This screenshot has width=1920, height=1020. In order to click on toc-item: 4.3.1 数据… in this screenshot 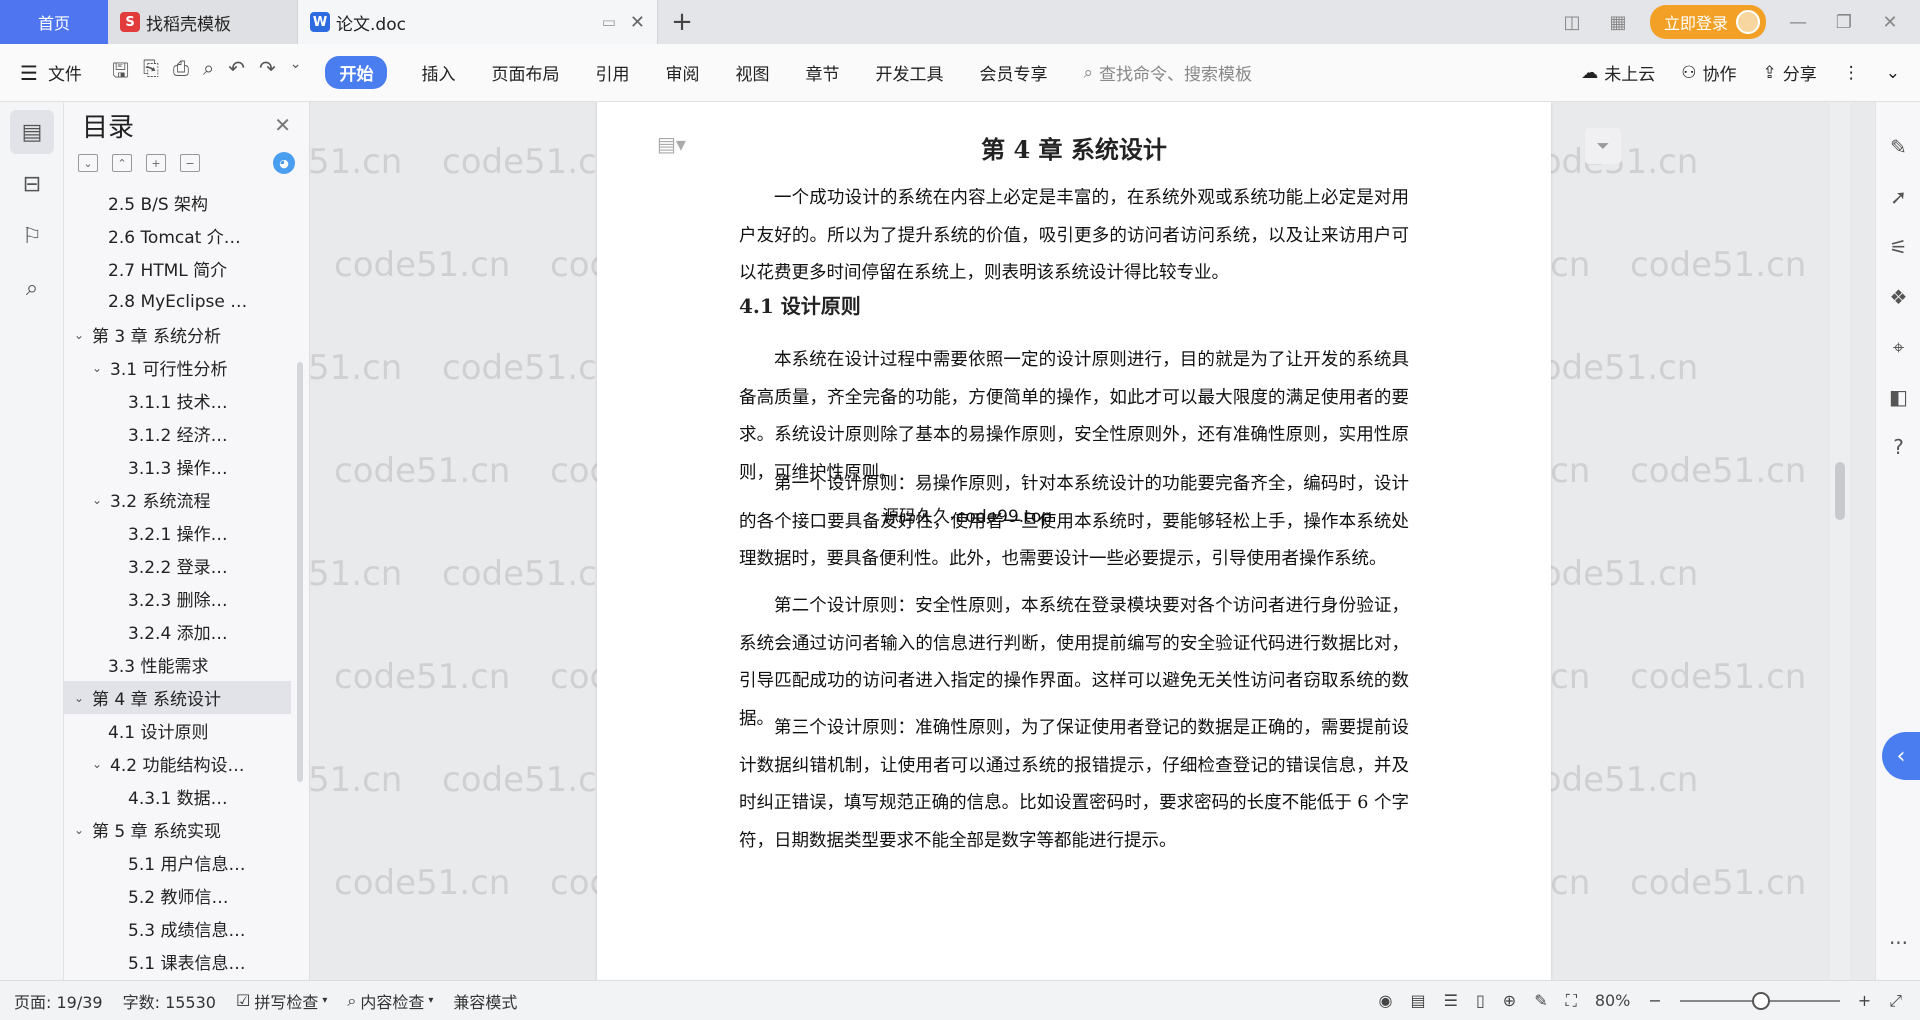, I will do `click(177, 796)`.